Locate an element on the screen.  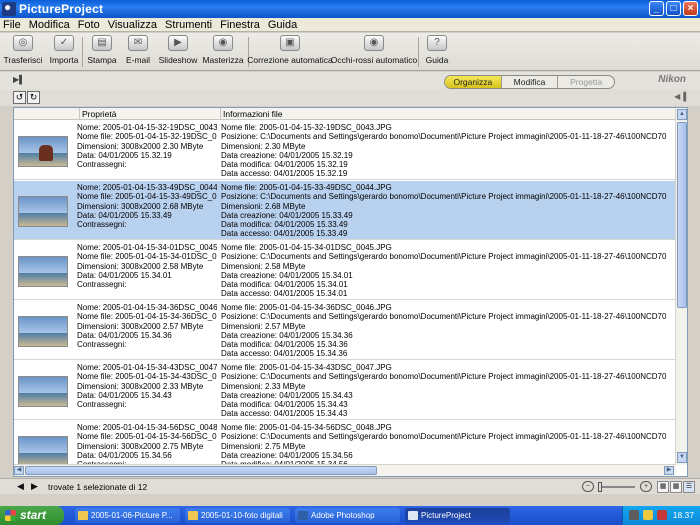
list-view-icon: ☰ is located at coordinates (689, 487).